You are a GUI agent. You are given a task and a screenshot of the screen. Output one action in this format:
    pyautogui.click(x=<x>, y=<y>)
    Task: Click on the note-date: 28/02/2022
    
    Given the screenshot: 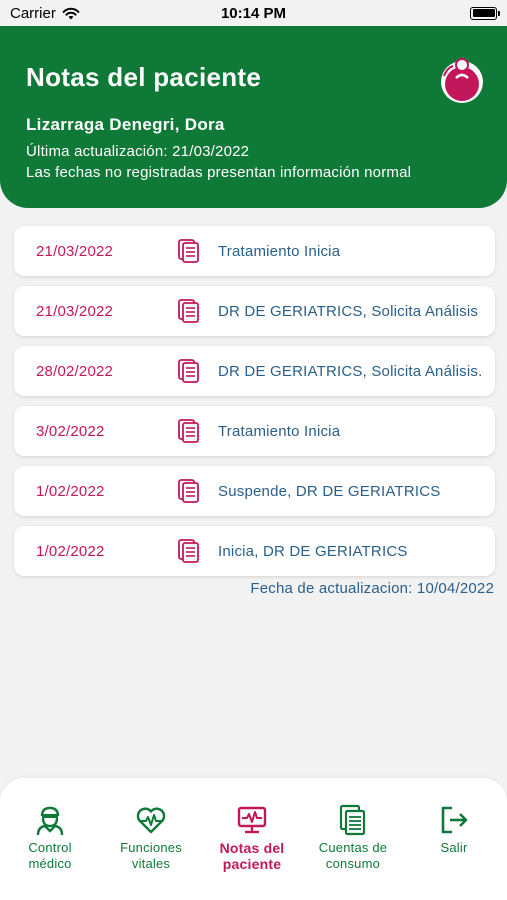 What is the action you would take?
    pyautogui.click(x=75, y=371)
    